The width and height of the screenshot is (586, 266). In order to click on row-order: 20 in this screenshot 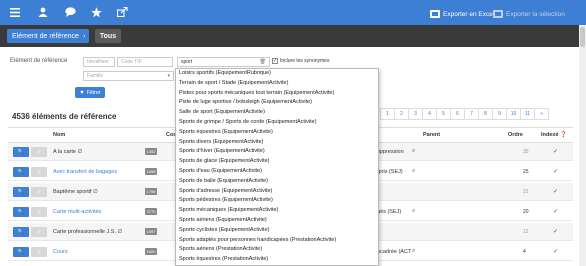, I will do `click(526, 212)`.